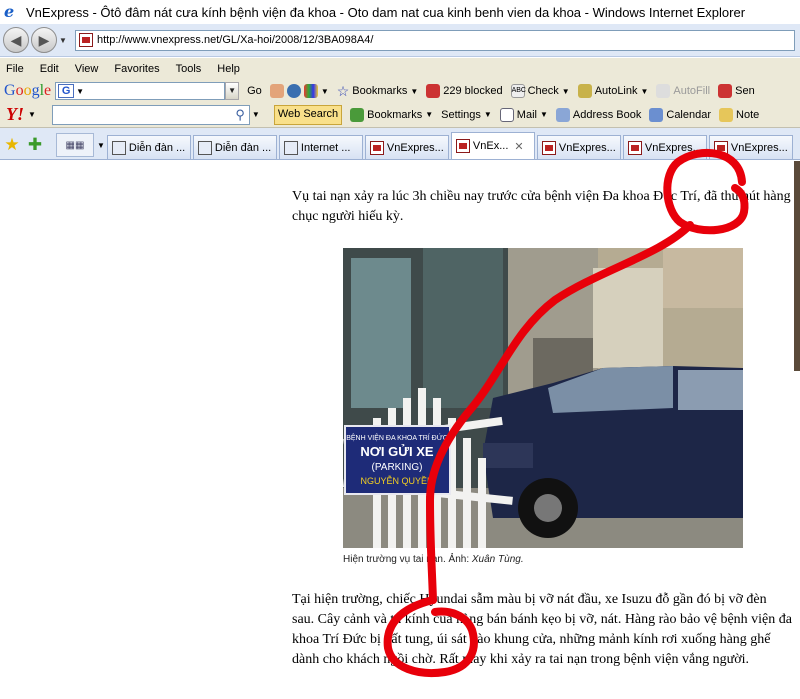 Image resolution: width=800 pixels, height=699 pixels. I want to click on close-tab-icon: ✕, so click(518, 146).